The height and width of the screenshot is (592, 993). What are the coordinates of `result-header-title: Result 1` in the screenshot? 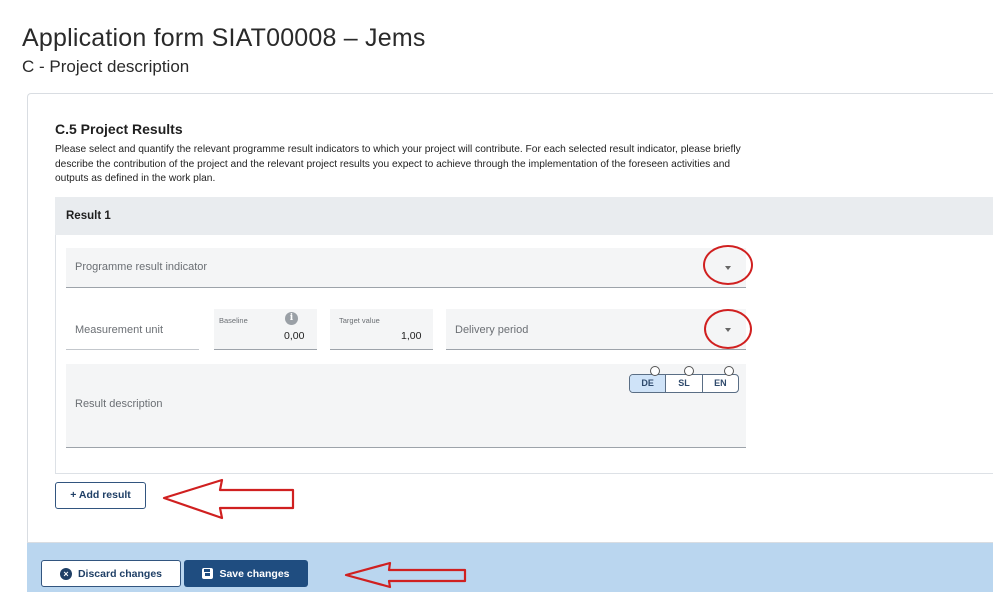 It's located at (88, 216).